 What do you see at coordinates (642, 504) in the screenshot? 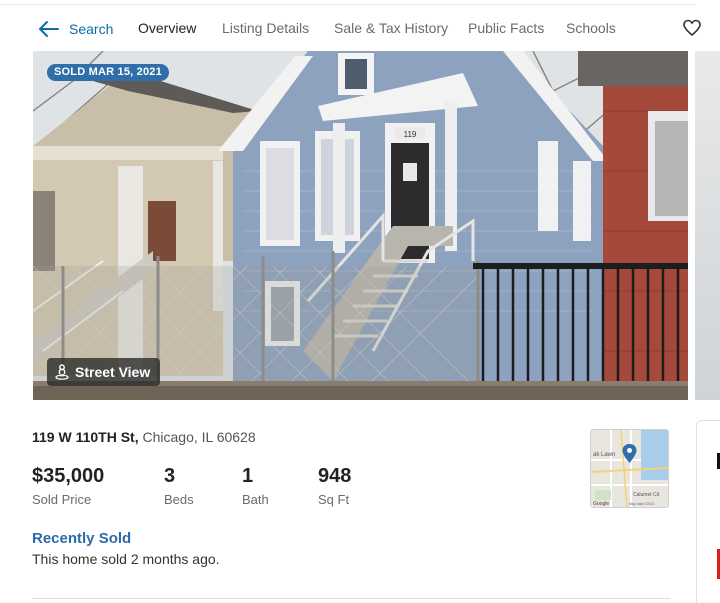
I see `map-attribution: Map data ©2021` at bounding box center [642, 504].